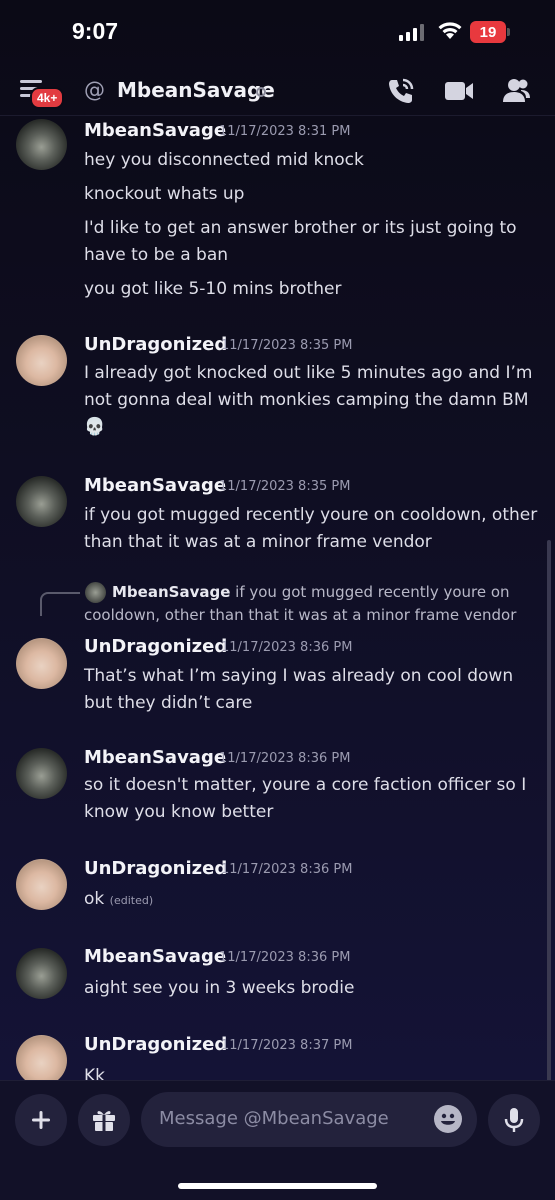 Image resolution: width=555 pixels, height=1200 pixels. Describe the element at coordinates (277, 1186) in the screenshot. I see `home-indicator` at that location.